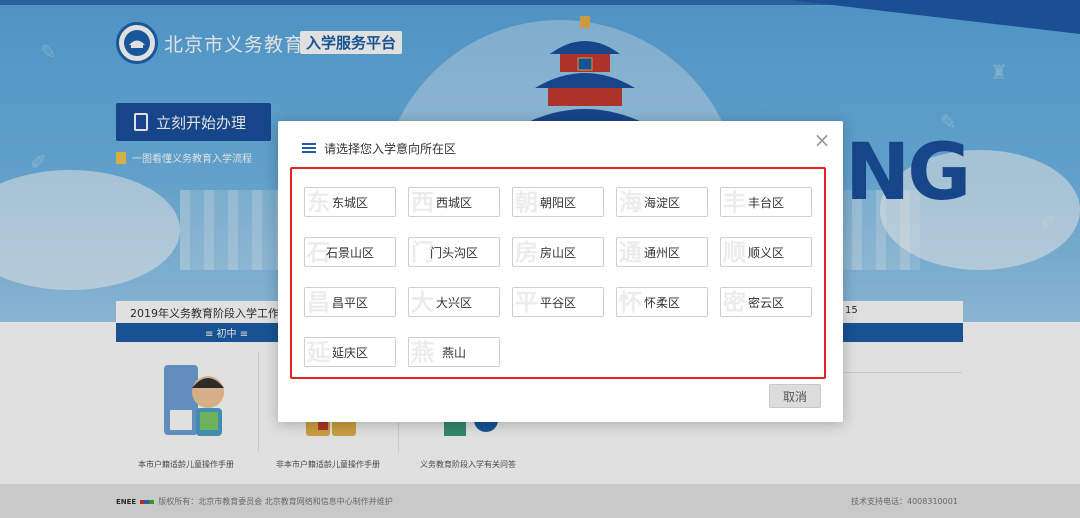  I want to click on district-button: 怀怀柔区, so click(662, 302).